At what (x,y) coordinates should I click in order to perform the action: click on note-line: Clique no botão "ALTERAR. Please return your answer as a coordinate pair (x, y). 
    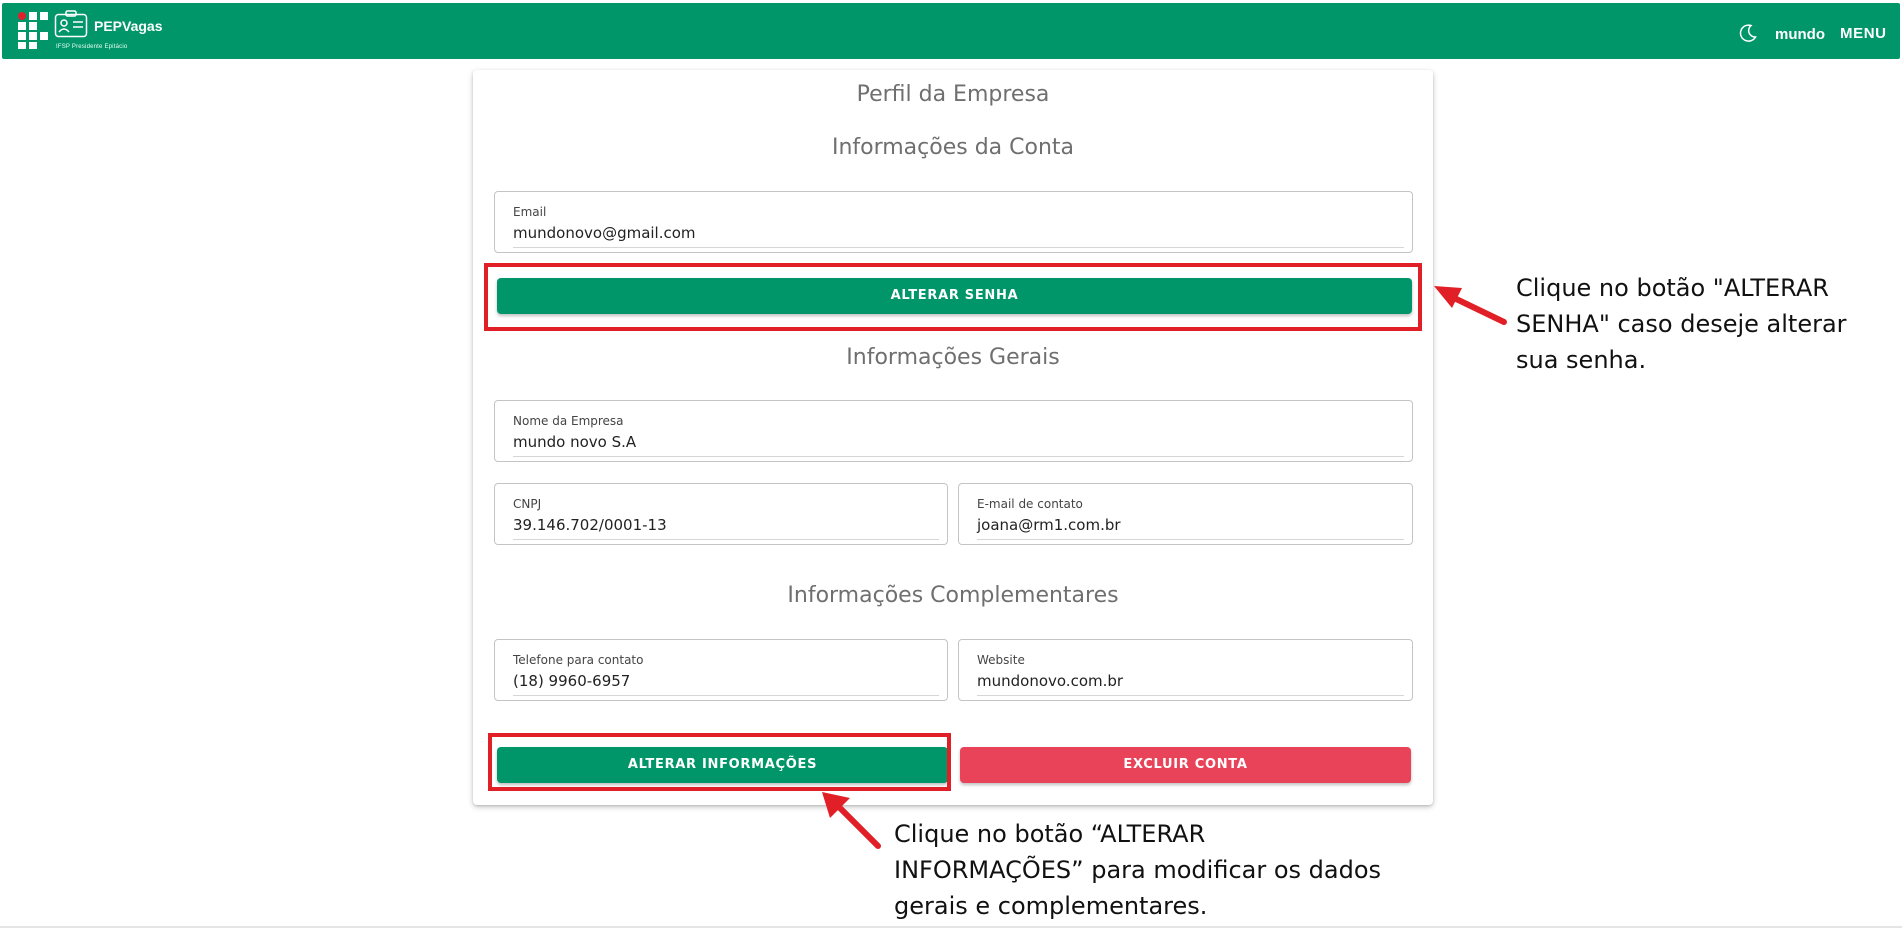
    Looking at the image, I should click on (1672, 288).